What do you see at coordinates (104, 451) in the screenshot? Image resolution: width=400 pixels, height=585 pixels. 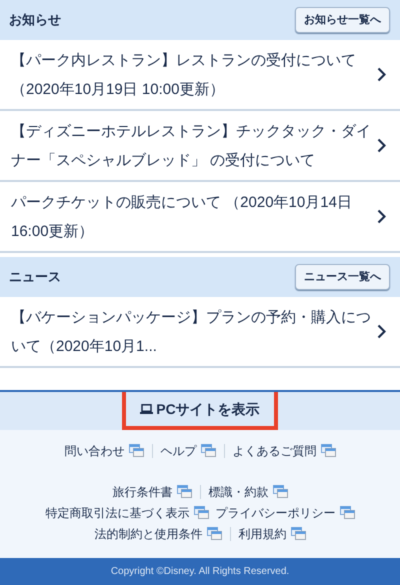 I see `footer-link: 問い合わせ` at bounding box center [104, 451].